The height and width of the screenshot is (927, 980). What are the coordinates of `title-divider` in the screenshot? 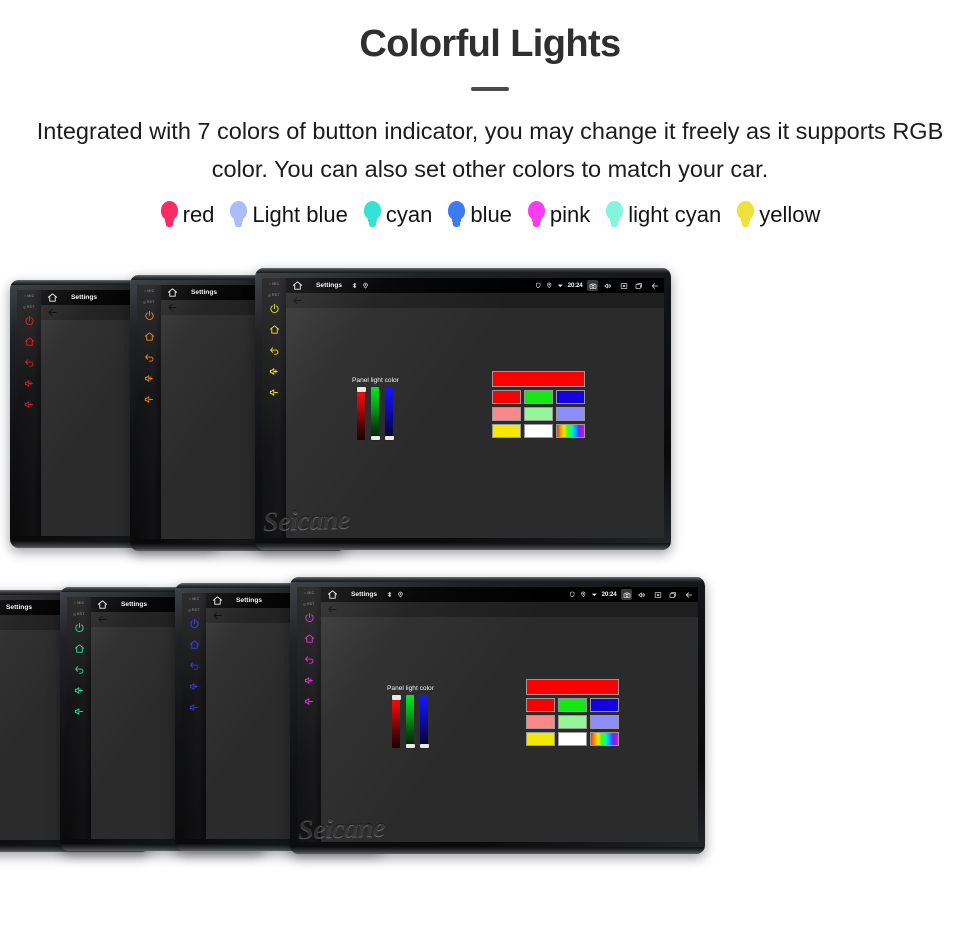 It's located at (490, 88).